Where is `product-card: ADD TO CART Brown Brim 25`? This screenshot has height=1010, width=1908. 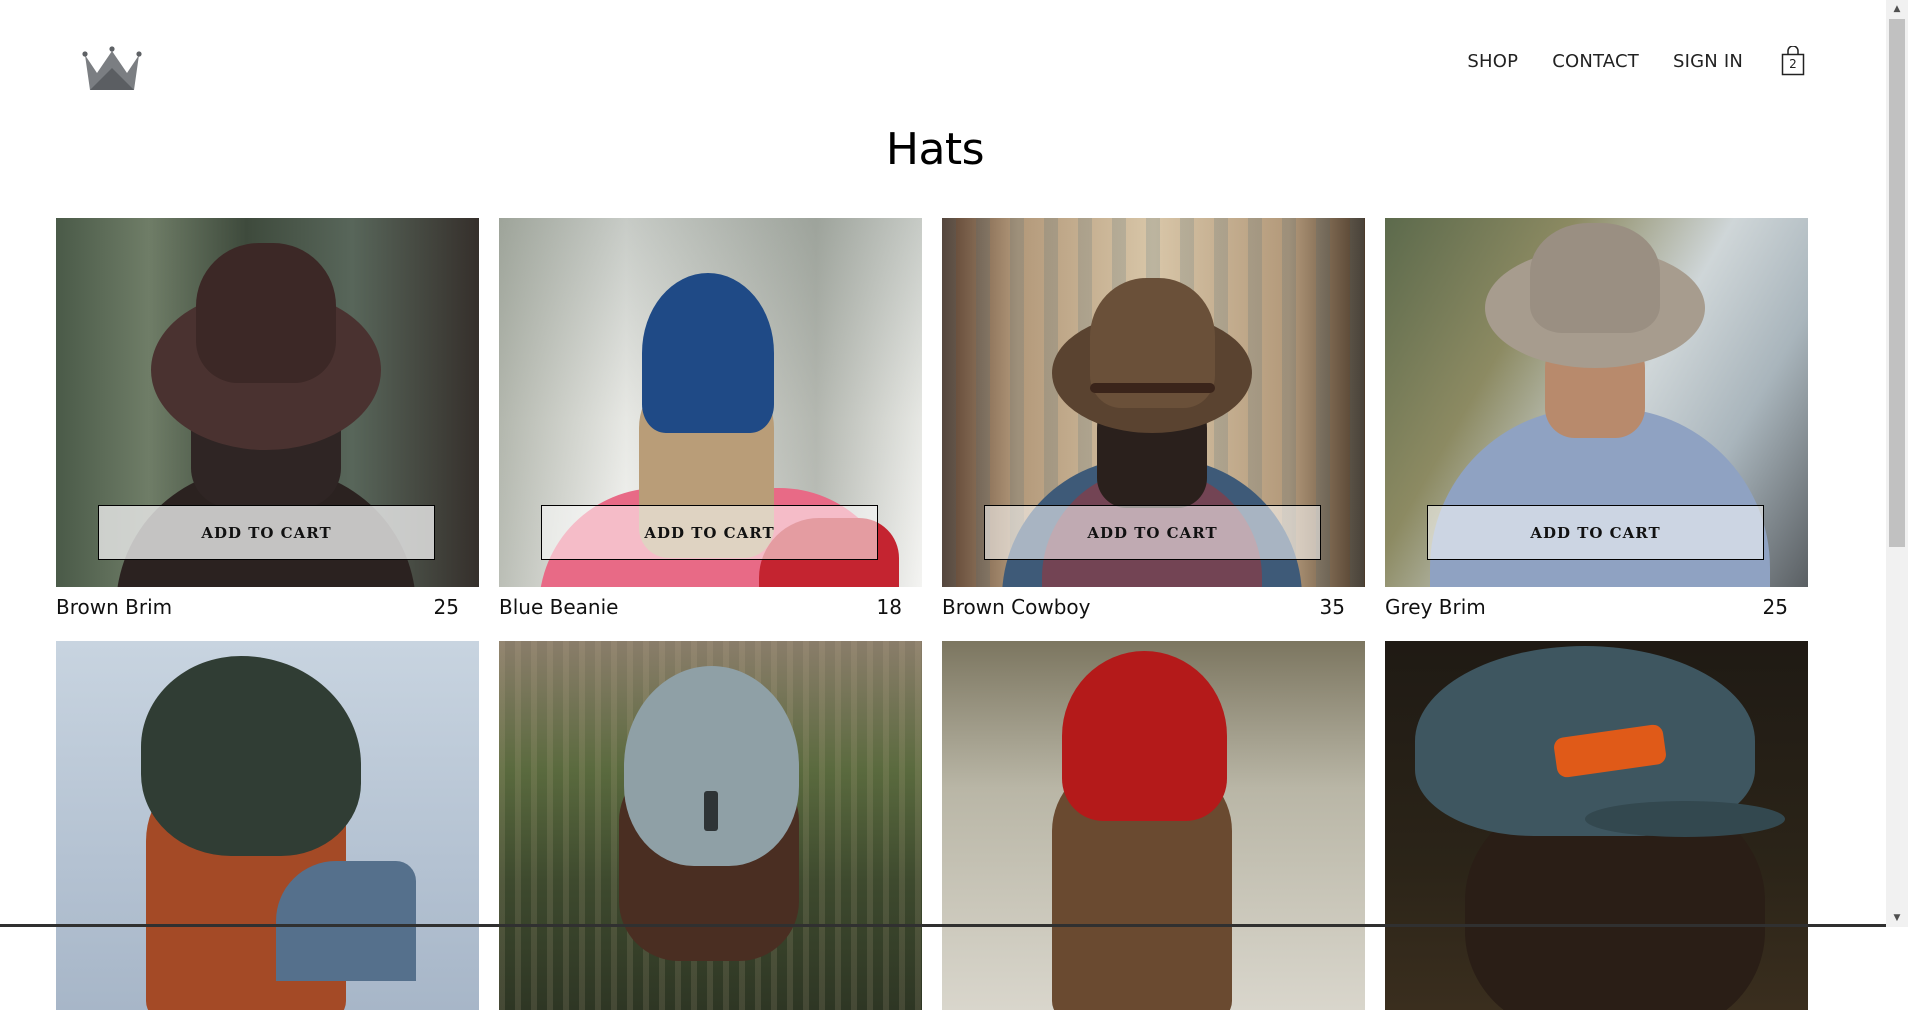 product-card: ADD TO CART Brown Brim 25 is located at coordinates (267, 418).